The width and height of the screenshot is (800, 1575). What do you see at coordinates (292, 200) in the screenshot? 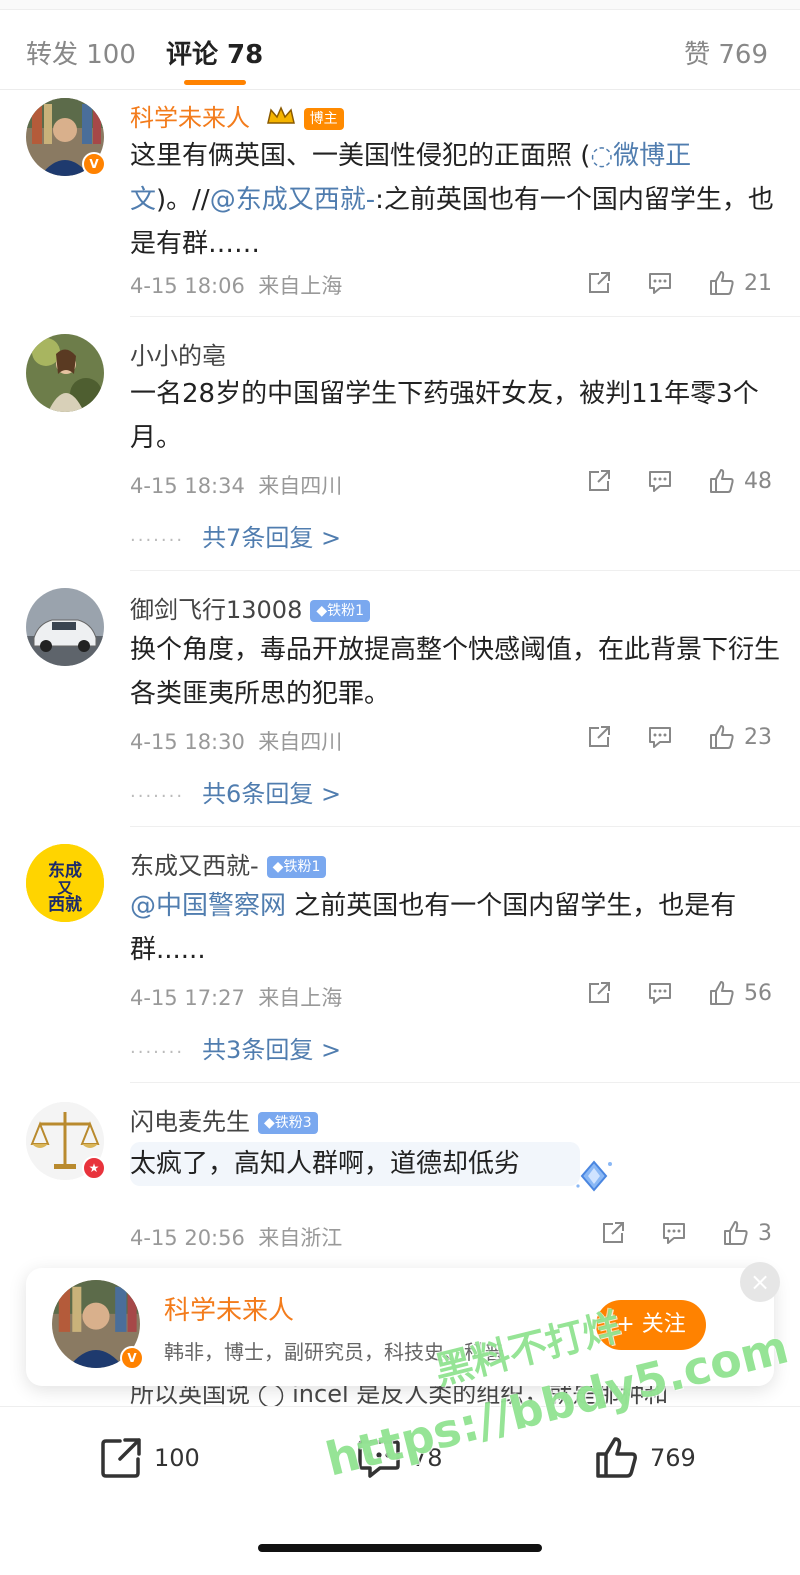
I see `mention-link: @东成又西就-` at bounding box center [292, 200].